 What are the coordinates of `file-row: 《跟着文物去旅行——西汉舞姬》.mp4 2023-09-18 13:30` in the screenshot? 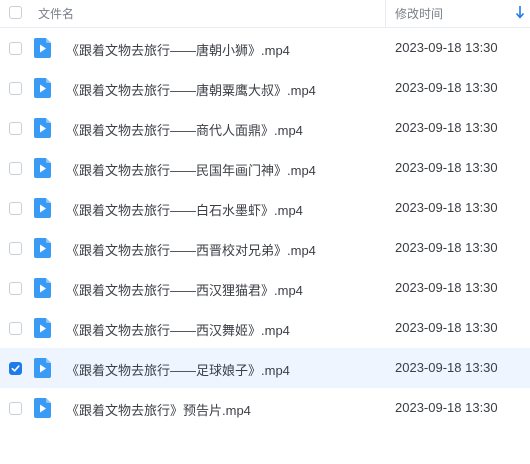 It's located at (265, 328).